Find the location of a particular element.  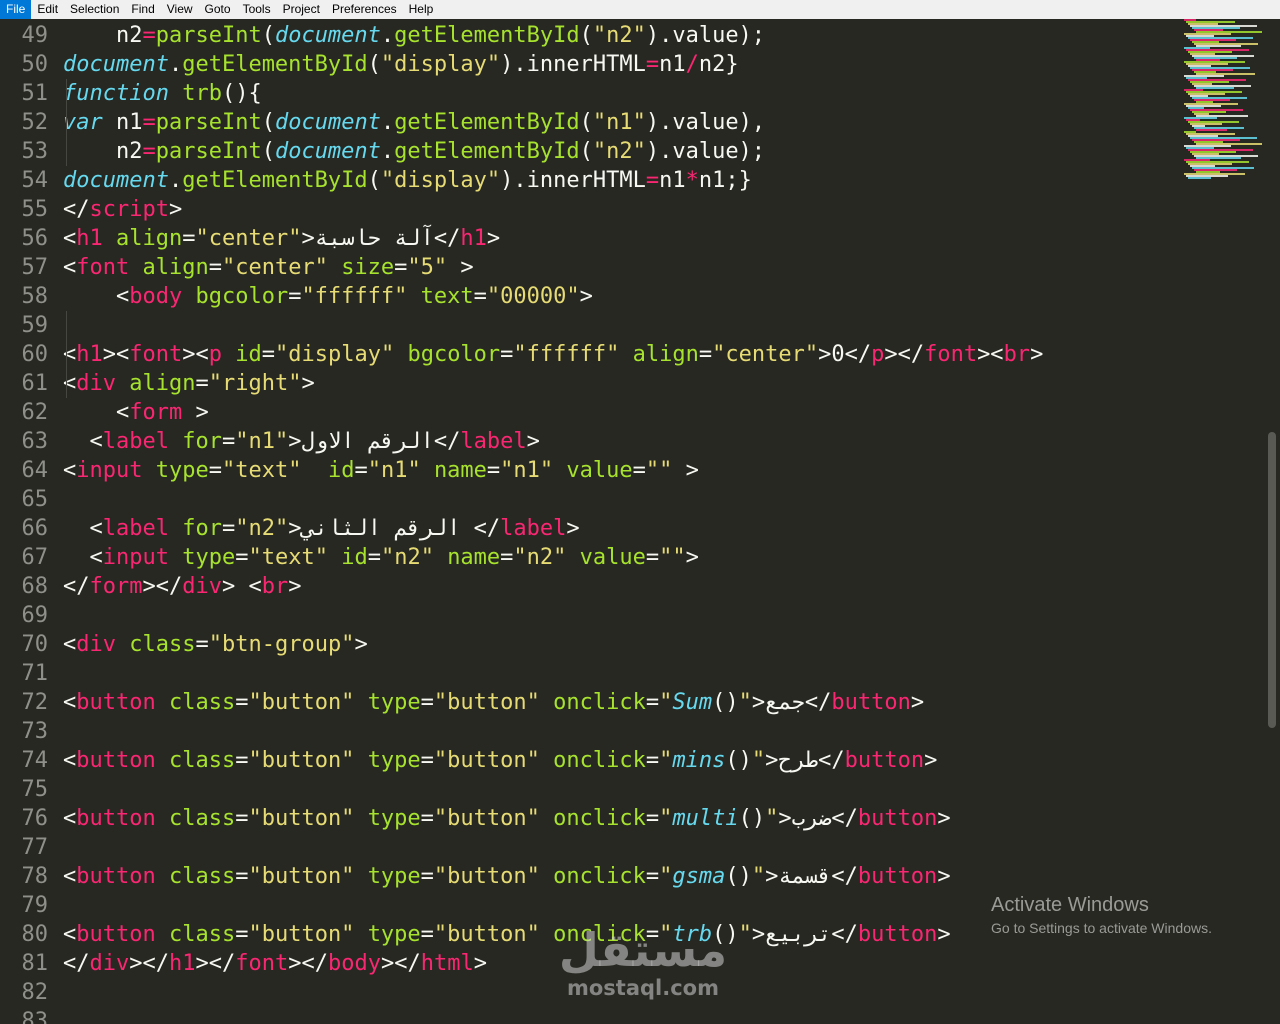

code-line: 66 <label for="n2">الرقم الثاني </label> is located at coordinates (290, 528).